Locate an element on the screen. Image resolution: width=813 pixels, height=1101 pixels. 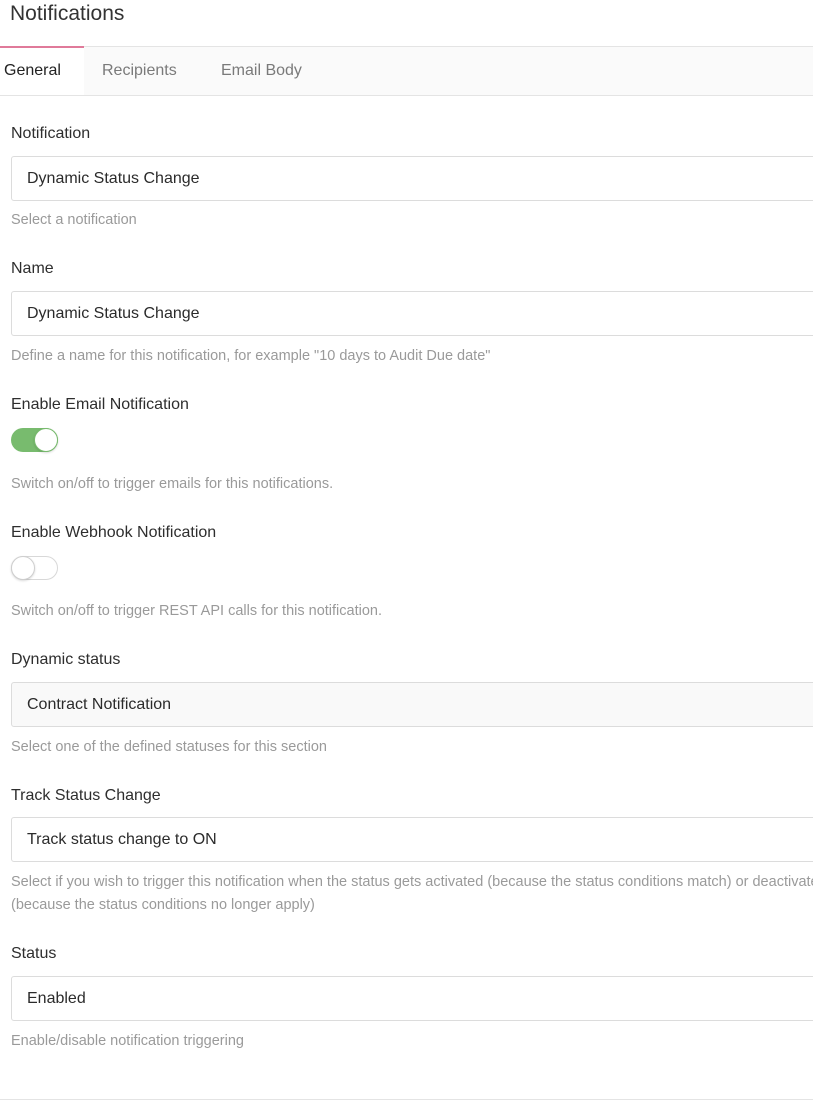
dynamic-status-label: Dynamic status is located at coordinates (66, 659).